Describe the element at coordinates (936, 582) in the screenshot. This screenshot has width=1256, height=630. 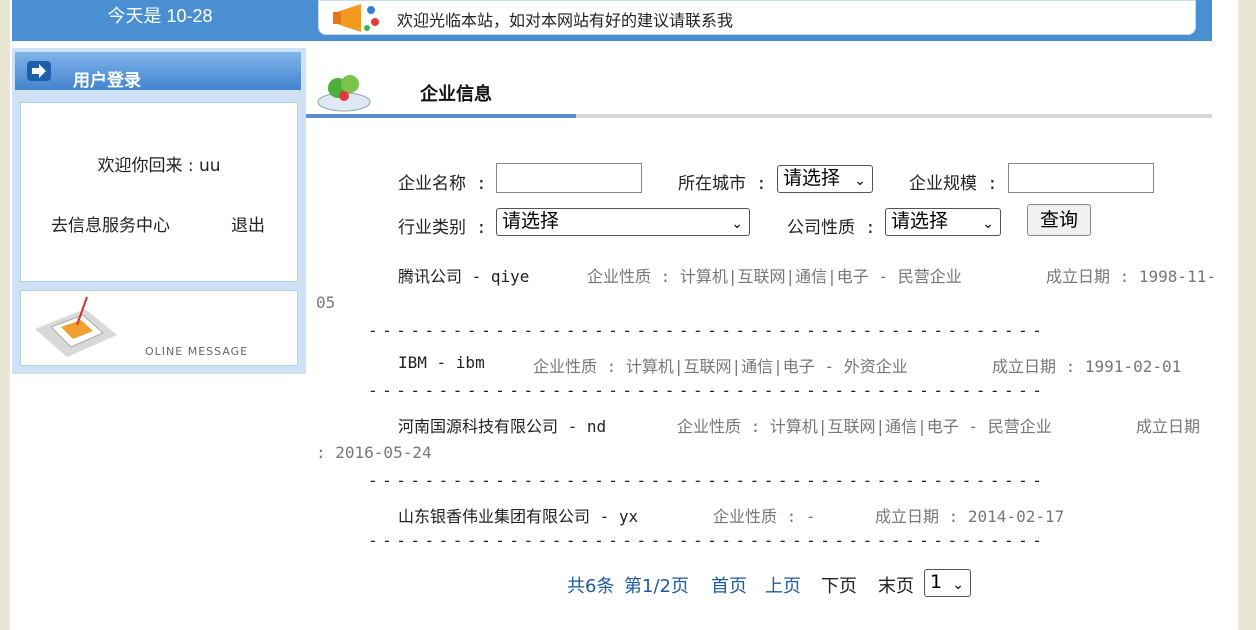
I see `page-select-value: 1` at that location.